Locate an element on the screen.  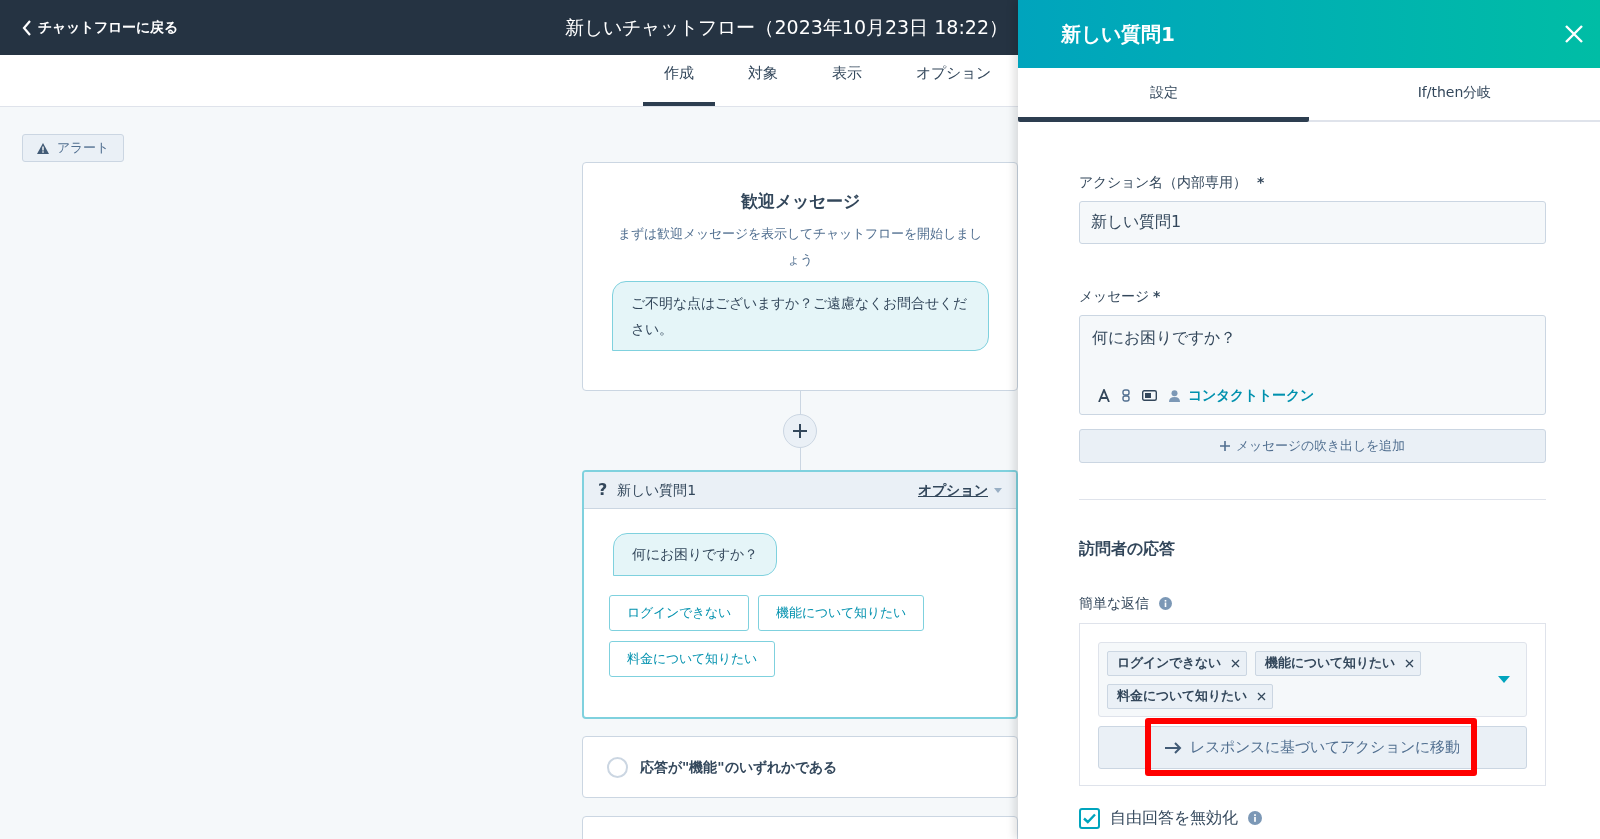
branch-card: 応答が"機能"のいずれかである is located at coordinates (800, 767).